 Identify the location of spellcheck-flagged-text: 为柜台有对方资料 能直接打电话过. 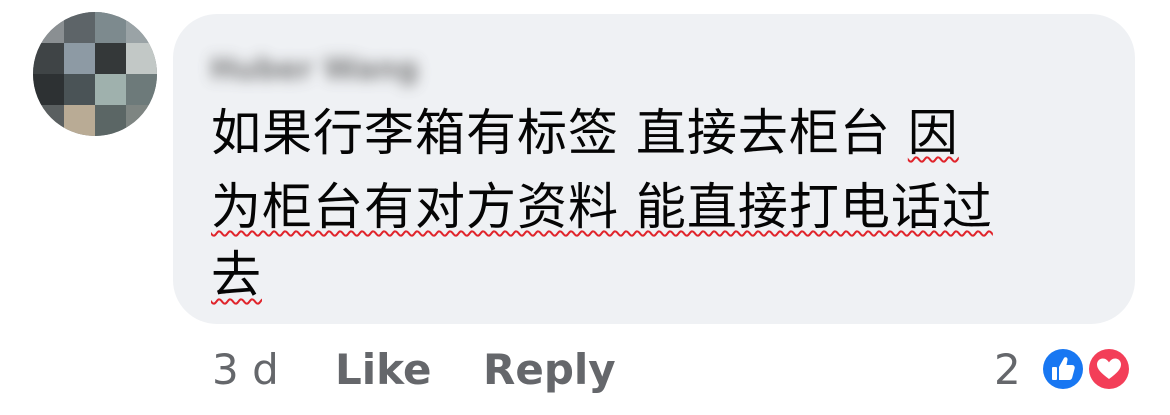
(602, 207).